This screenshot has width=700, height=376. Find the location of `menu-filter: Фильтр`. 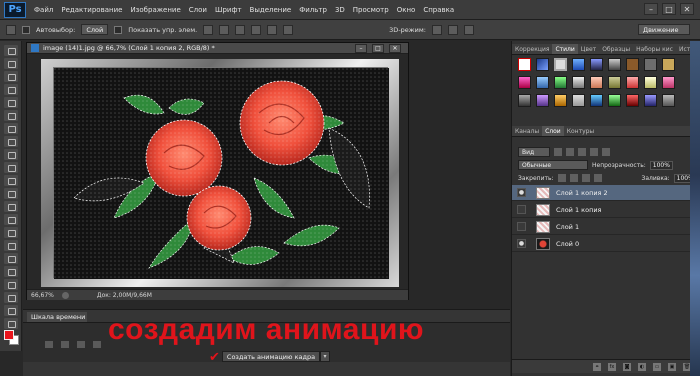

menu-filter: Фильтр is located at coordinates (313, 10).